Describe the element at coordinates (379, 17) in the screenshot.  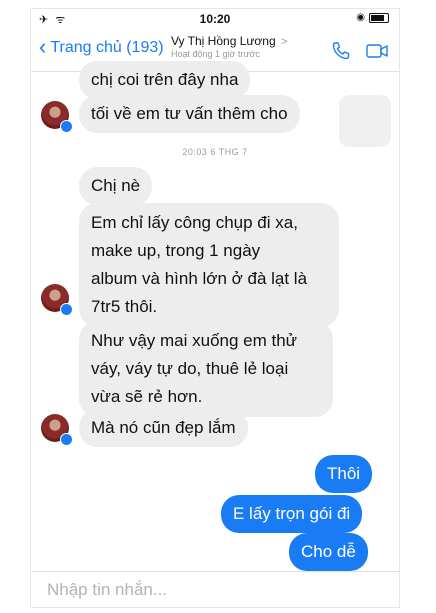
I see `battery-icon` at that location.